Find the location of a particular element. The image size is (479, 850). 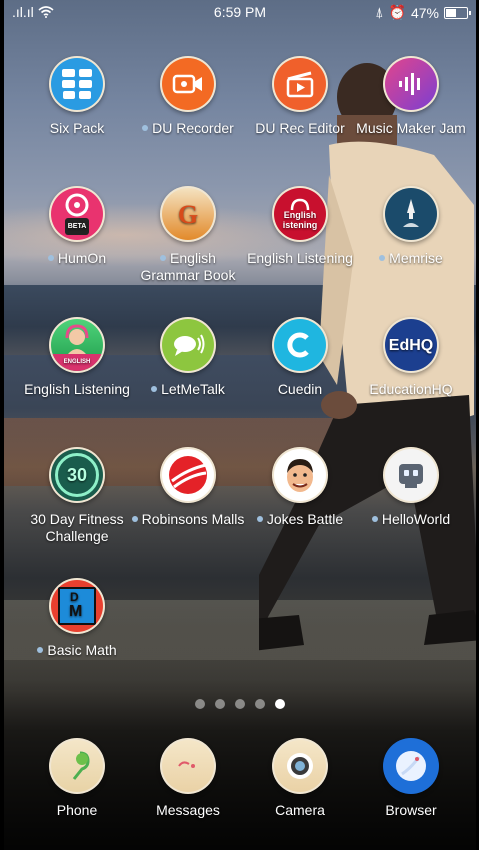

app-english-grammar-book: G English Grammar Book is located at coordinates (188, 235).